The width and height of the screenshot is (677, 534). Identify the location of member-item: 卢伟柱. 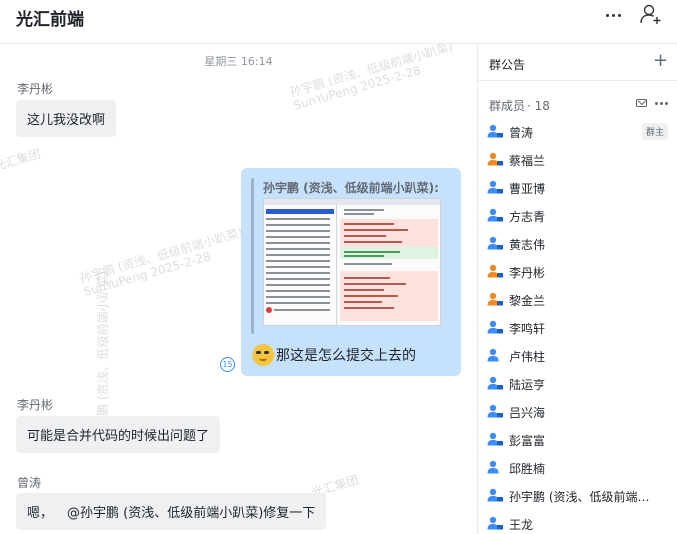
(577, 356).